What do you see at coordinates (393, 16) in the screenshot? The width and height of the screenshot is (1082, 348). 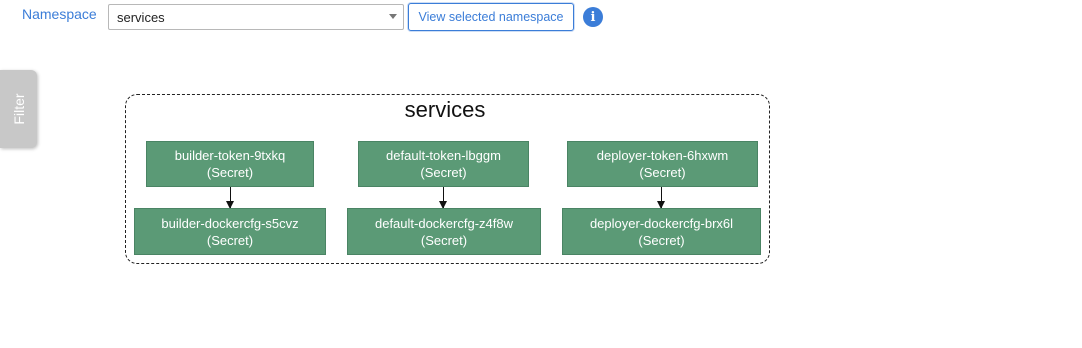 I see `chevron-down-icon` at bounding box center [393, 16].